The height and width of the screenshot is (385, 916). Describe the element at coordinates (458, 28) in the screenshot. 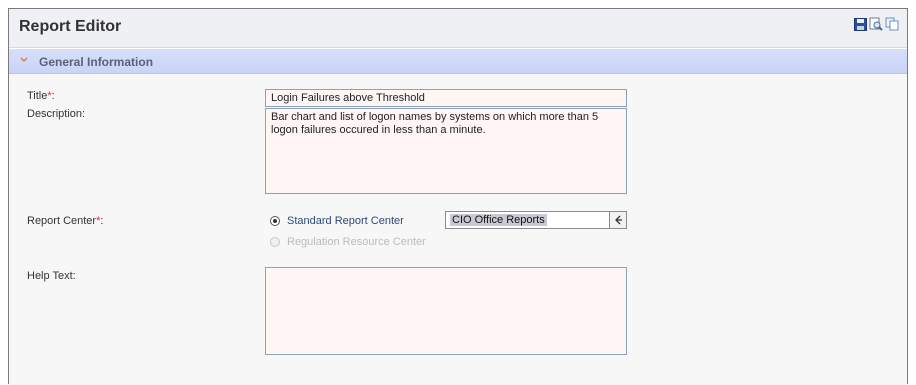

I see `title-bar: Report Editor` at that location.